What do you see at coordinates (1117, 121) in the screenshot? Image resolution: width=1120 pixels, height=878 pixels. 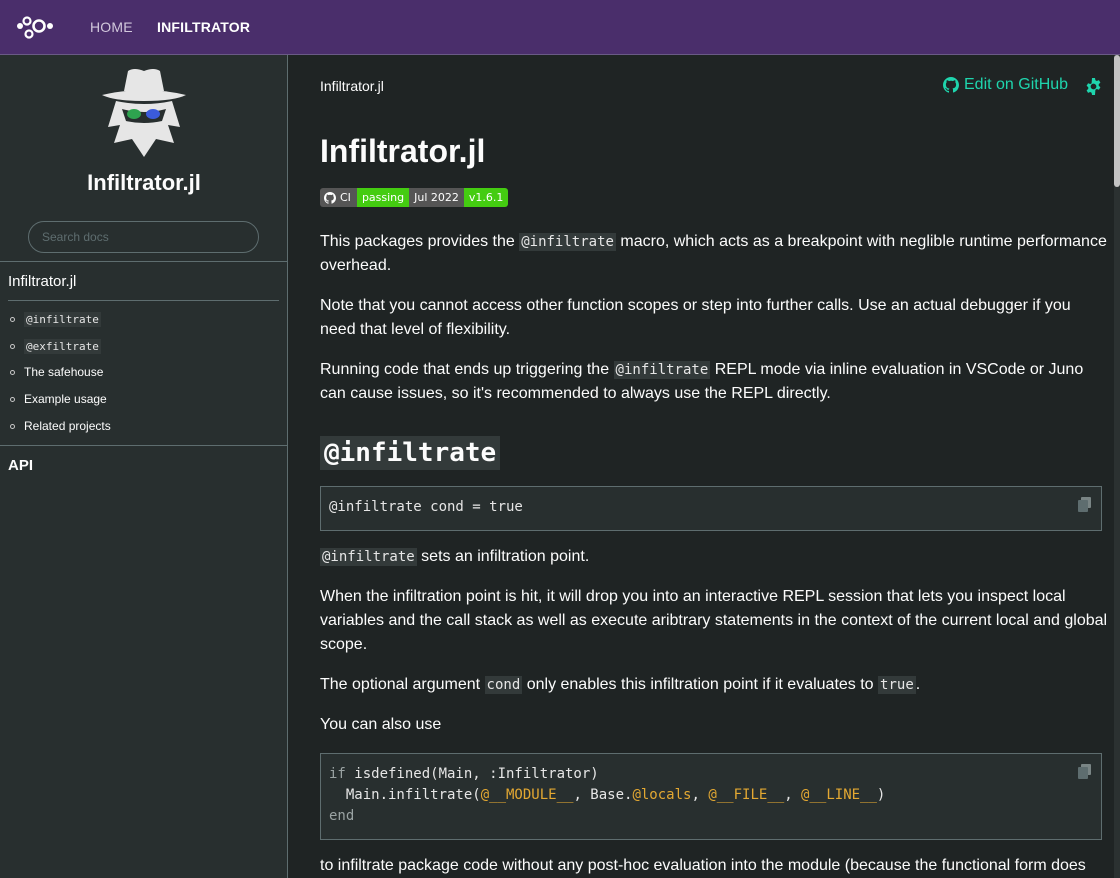 I see `scrollbar-thumb` at bounding box center [1117, 121].